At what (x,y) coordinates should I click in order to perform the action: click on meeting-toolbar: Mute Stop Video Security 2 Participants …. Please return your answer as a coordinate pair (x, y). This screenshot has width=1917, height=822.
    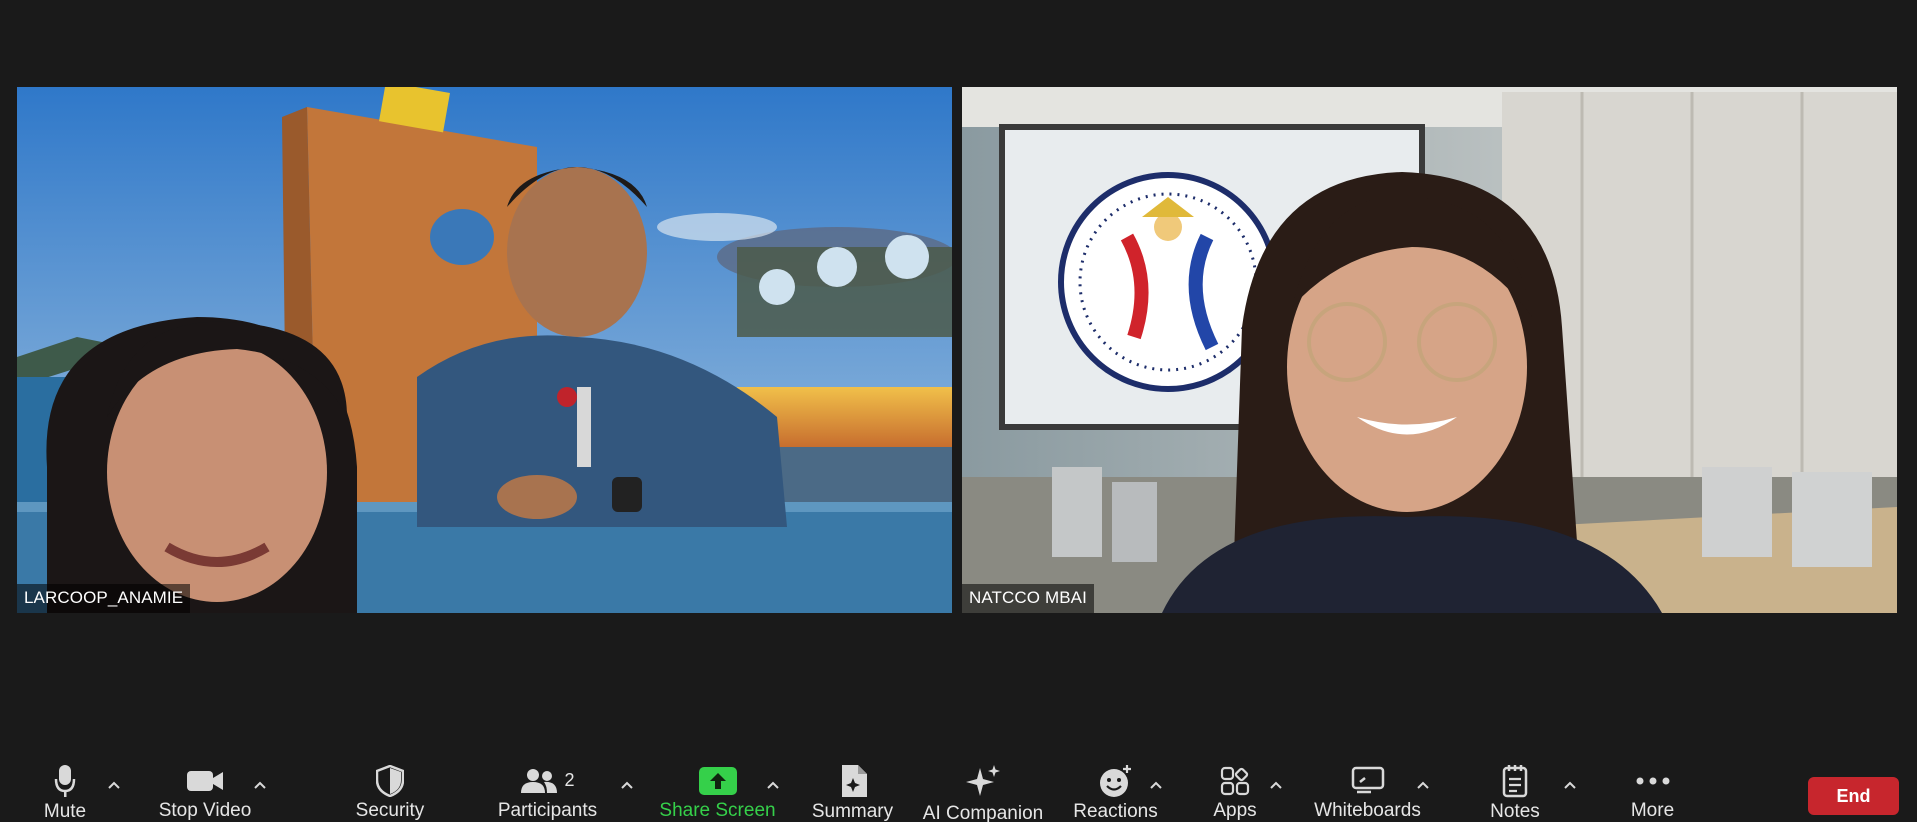
    Looking at the image, I should click on (958, 782).